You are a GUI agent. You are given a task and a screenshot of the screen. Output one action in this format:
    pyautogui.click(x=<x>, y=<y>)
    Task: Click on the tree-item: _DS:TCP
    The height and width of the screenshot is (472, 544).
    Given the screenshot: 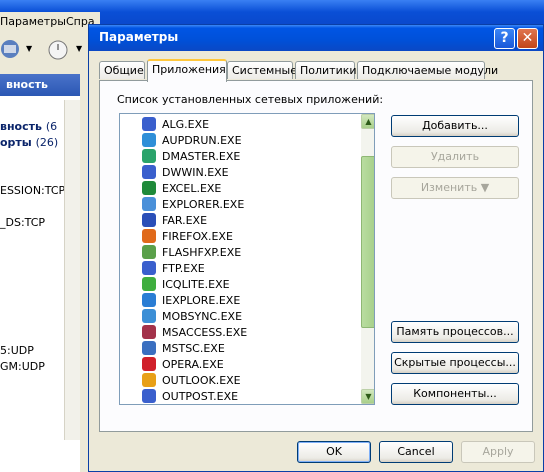 What is the action you would take?
    pyautogui.click(x=22, y=222)
    